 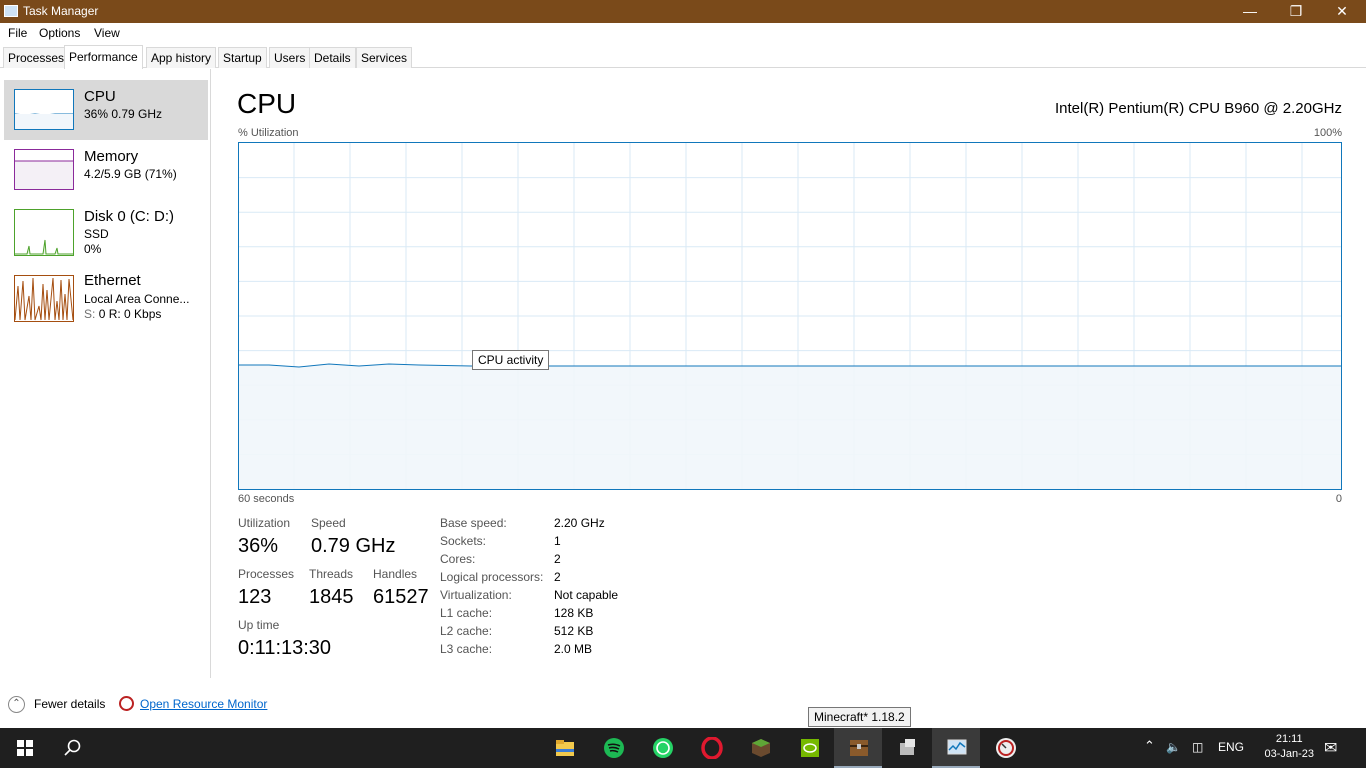 I want to click on spec-value-l2-cache: 512 KB, so click(x=574, y=631).